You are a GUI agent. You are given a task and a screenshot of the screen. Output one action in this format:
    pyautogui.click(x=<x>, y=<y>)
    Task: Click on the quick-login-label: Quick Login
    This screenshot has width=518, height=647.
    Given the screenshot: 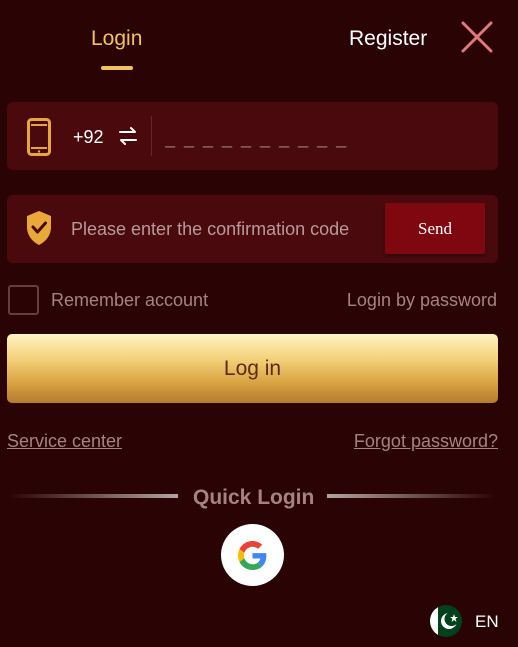 What is the action you would take?
    pyautogui.click(x=254, y=497)
    